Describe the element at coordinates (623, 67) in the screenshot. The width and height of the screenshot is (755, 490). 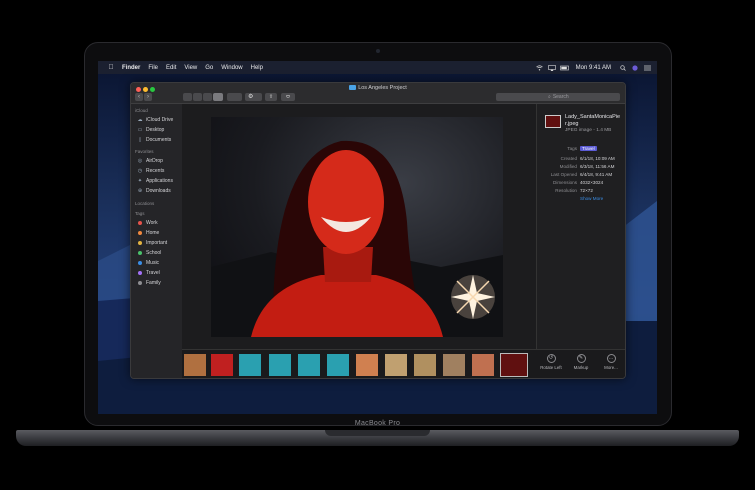
I see `spotlight-search-icon` at that location.